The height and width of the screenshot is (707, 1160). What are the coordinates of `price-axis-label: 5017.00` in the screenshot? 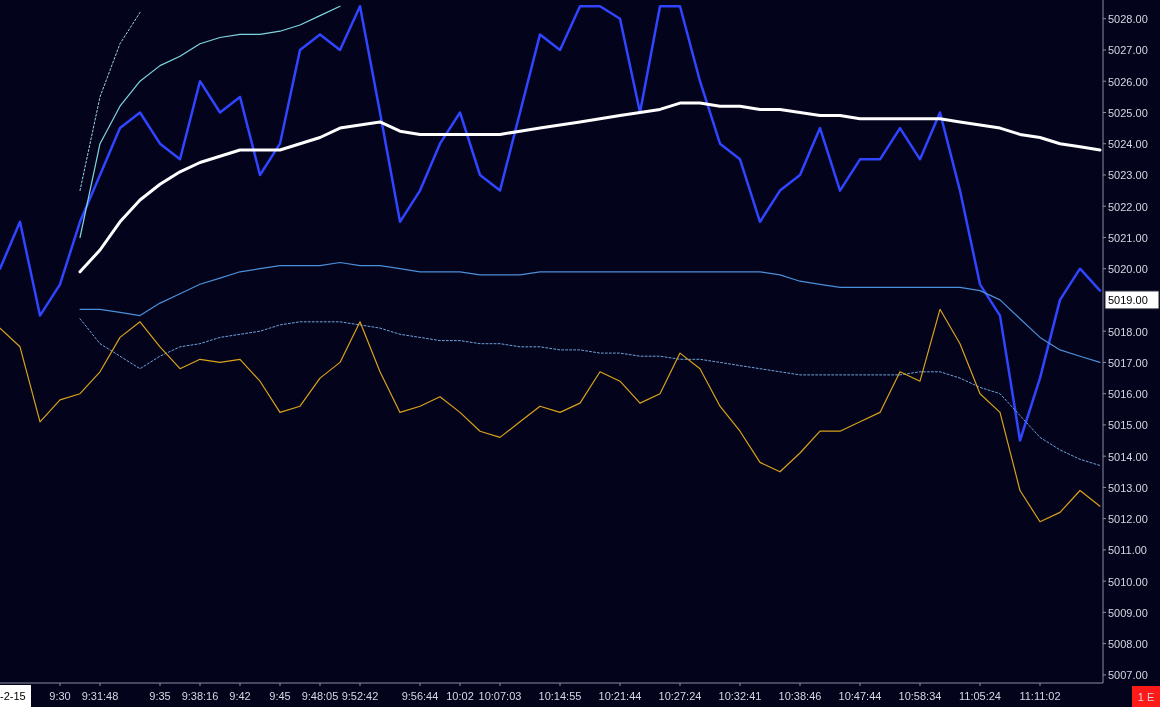 It's located at (1128, 362).